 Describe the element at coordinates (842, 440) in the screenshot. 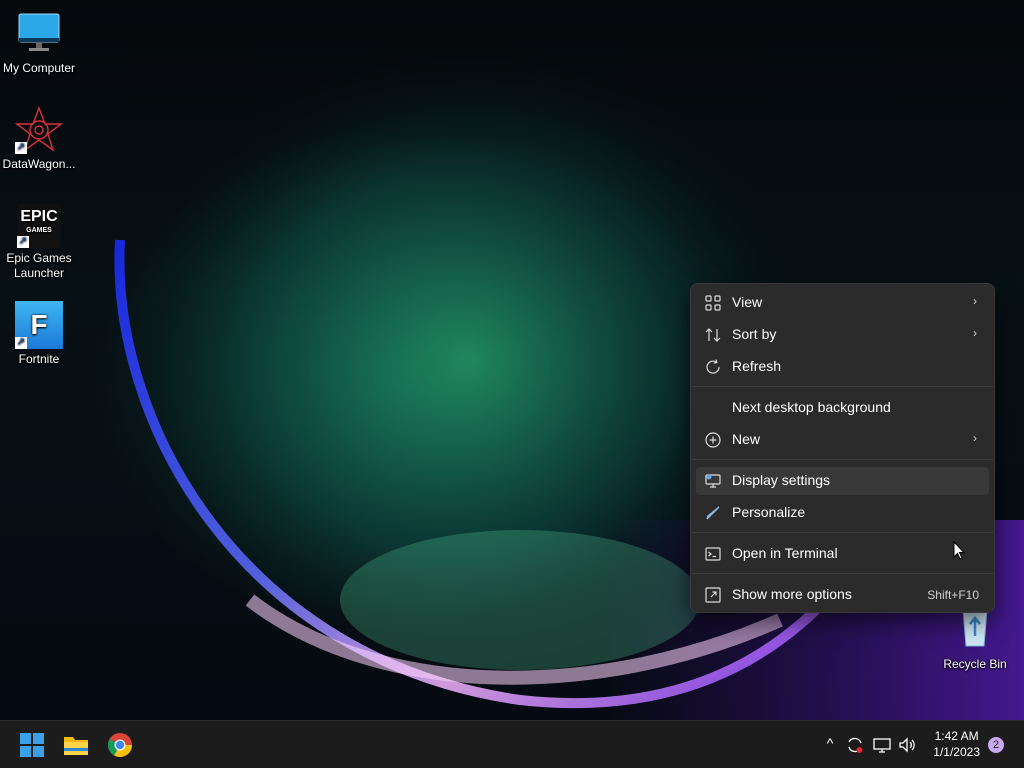

I see `menu-item-new: New ›` at that location.